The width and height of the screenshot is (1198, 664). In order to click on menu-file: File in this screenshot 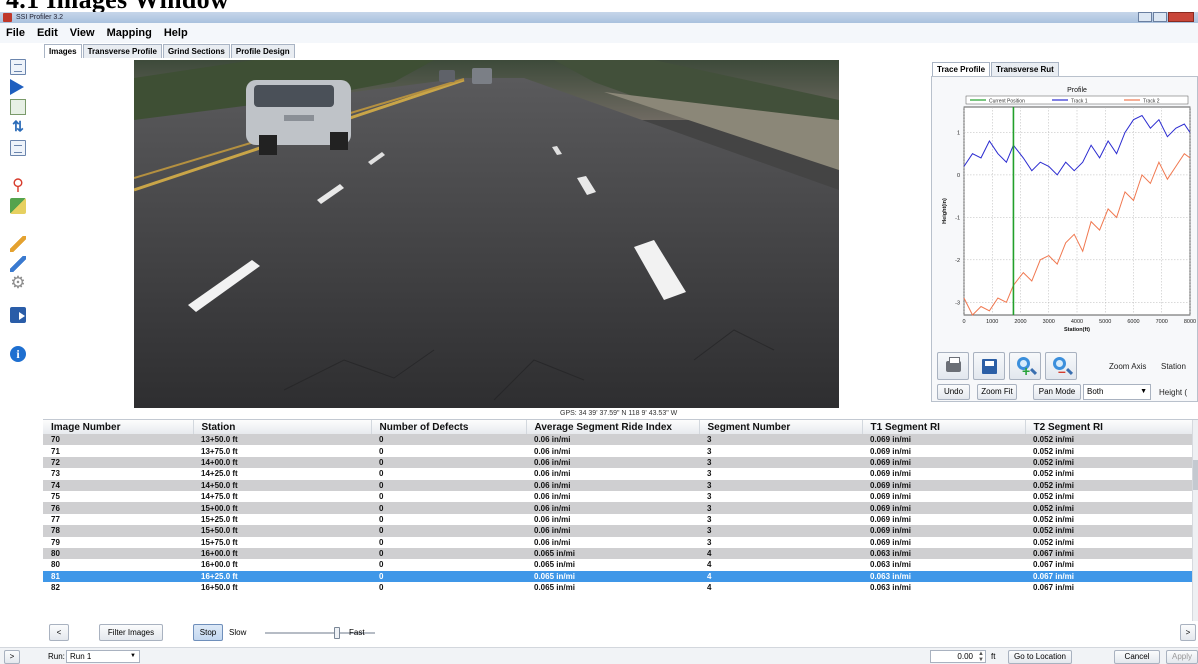, I will do `click(15, 33)`.